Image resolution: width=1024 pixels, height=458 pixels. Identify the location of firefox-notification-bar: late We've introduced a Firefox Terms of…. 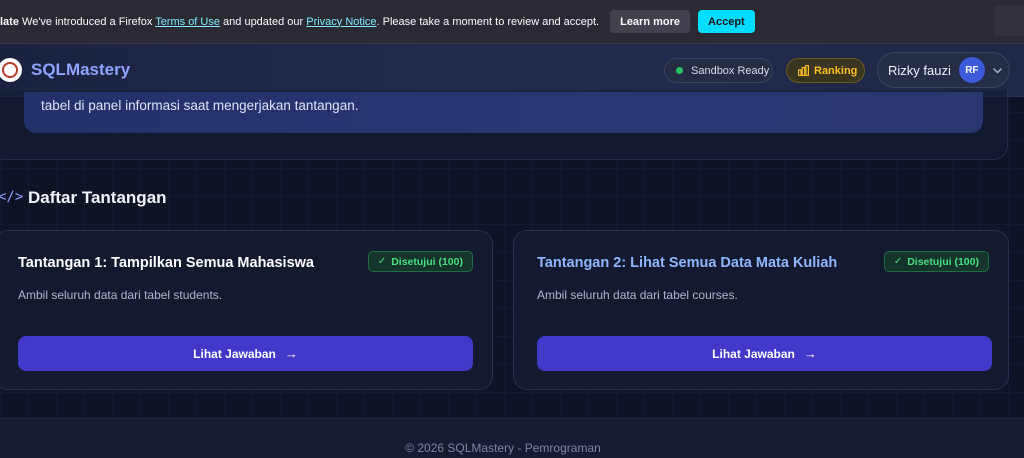
(512, 22).